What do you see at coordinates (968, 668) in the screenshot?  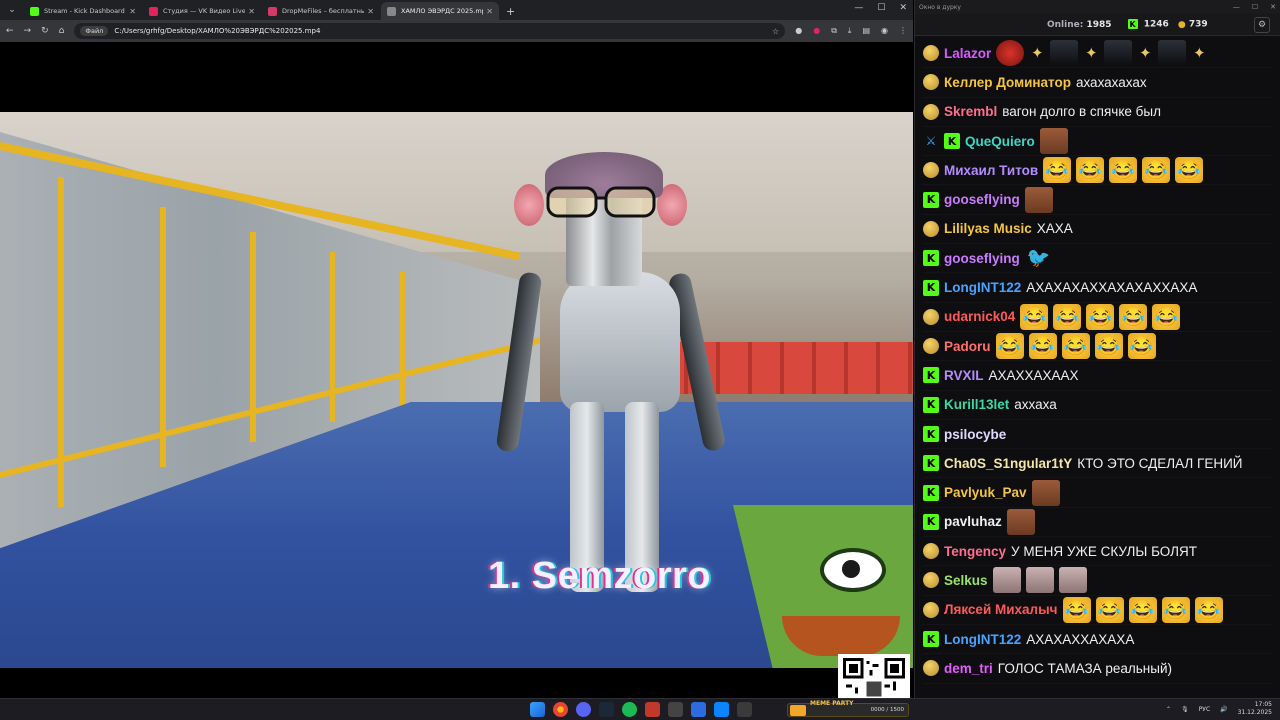 I see `chat-username: dem_tri` at bounding box center [968, 668].